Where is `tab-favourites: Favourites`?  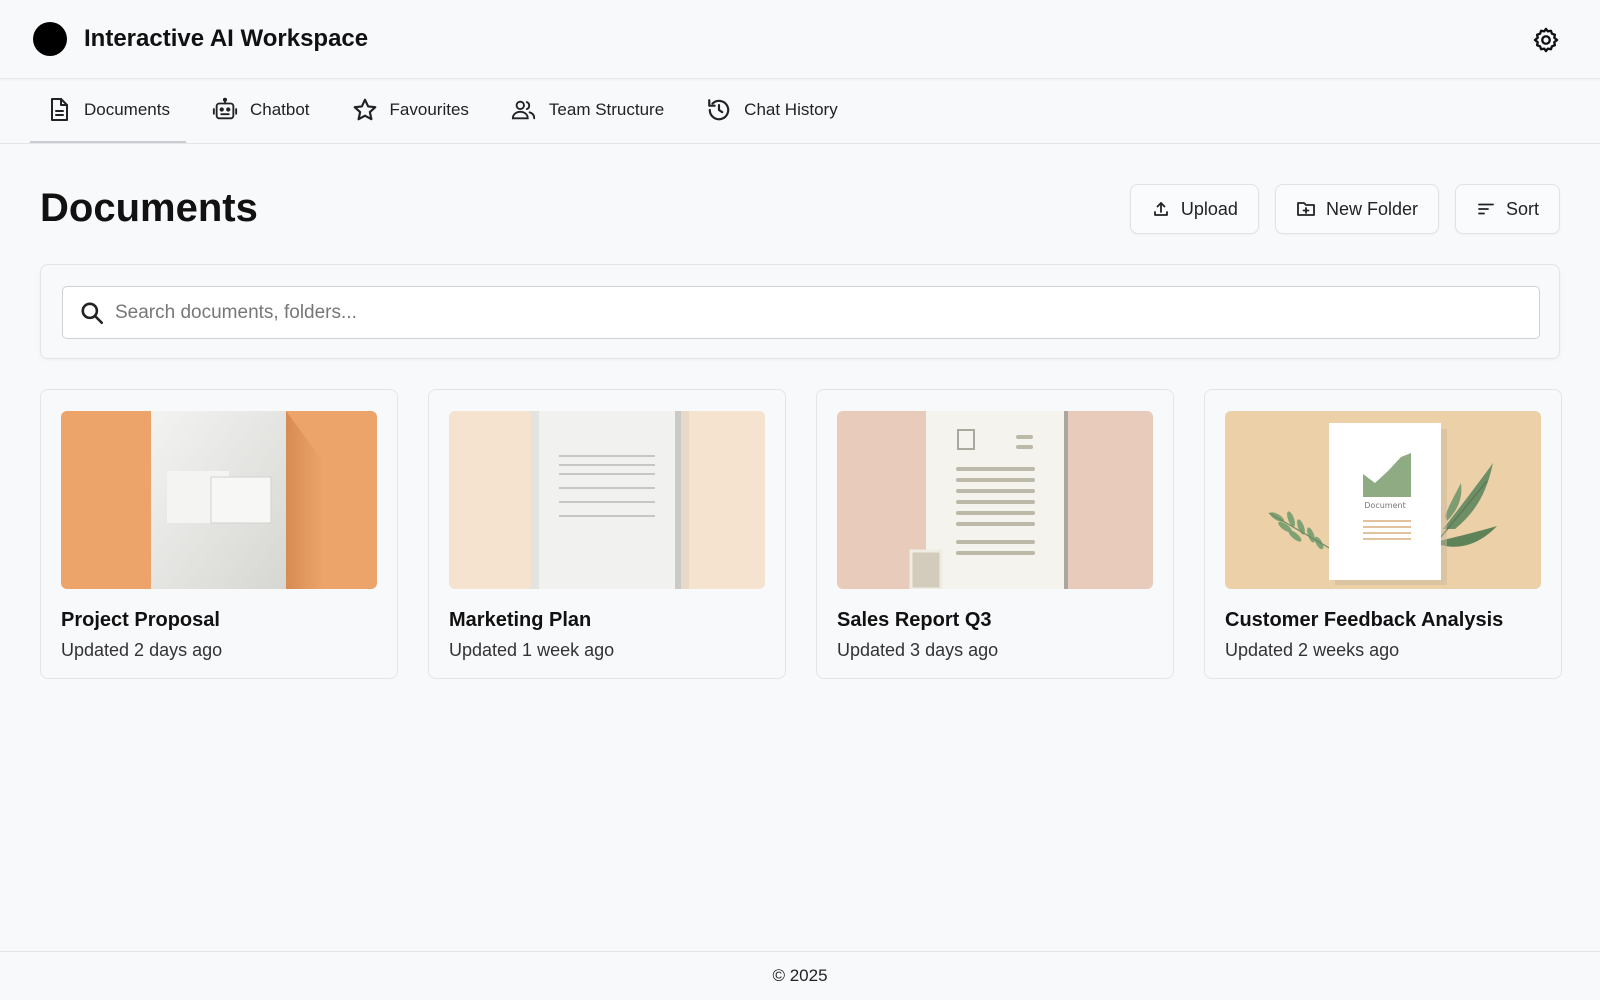 tab-favourites: Favourites is located at coordinates (410, 111).